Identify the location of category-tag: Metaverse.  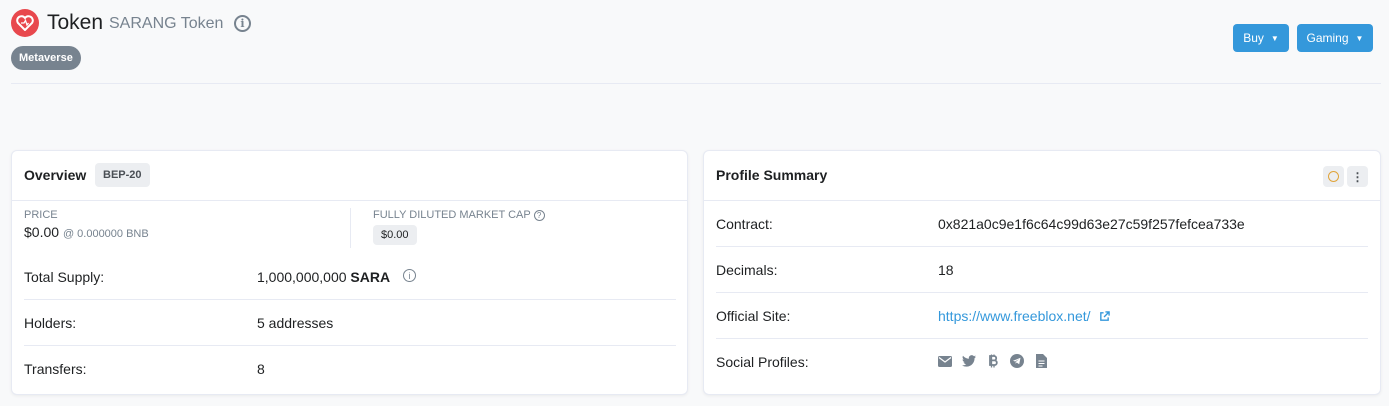
(46, 58).